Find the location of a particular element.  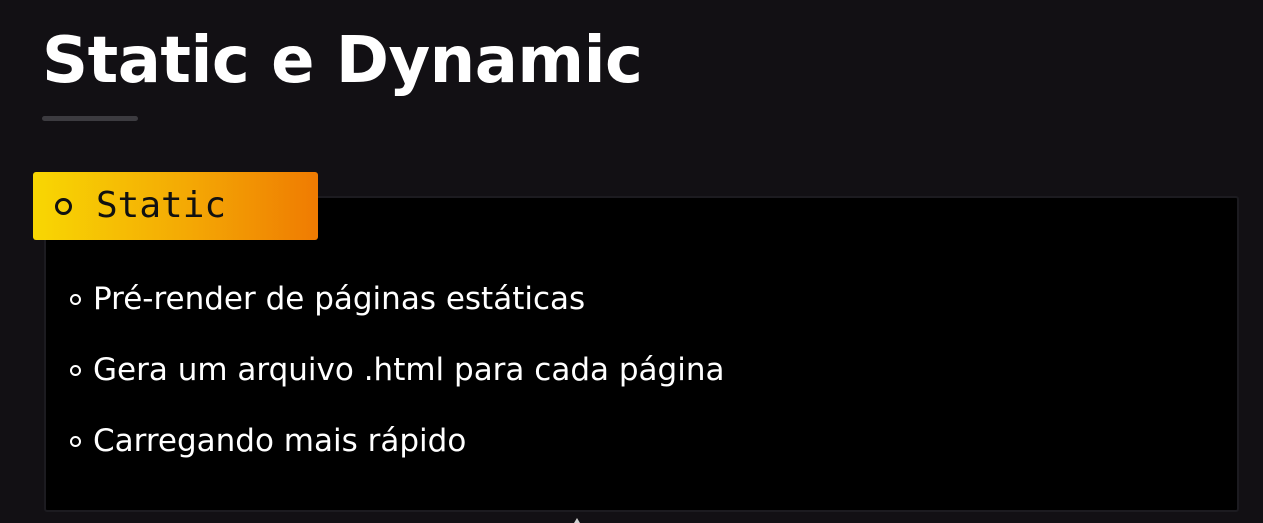

list-item: Gera um arquivo .html para cada página is located at coordinates (397, 370).